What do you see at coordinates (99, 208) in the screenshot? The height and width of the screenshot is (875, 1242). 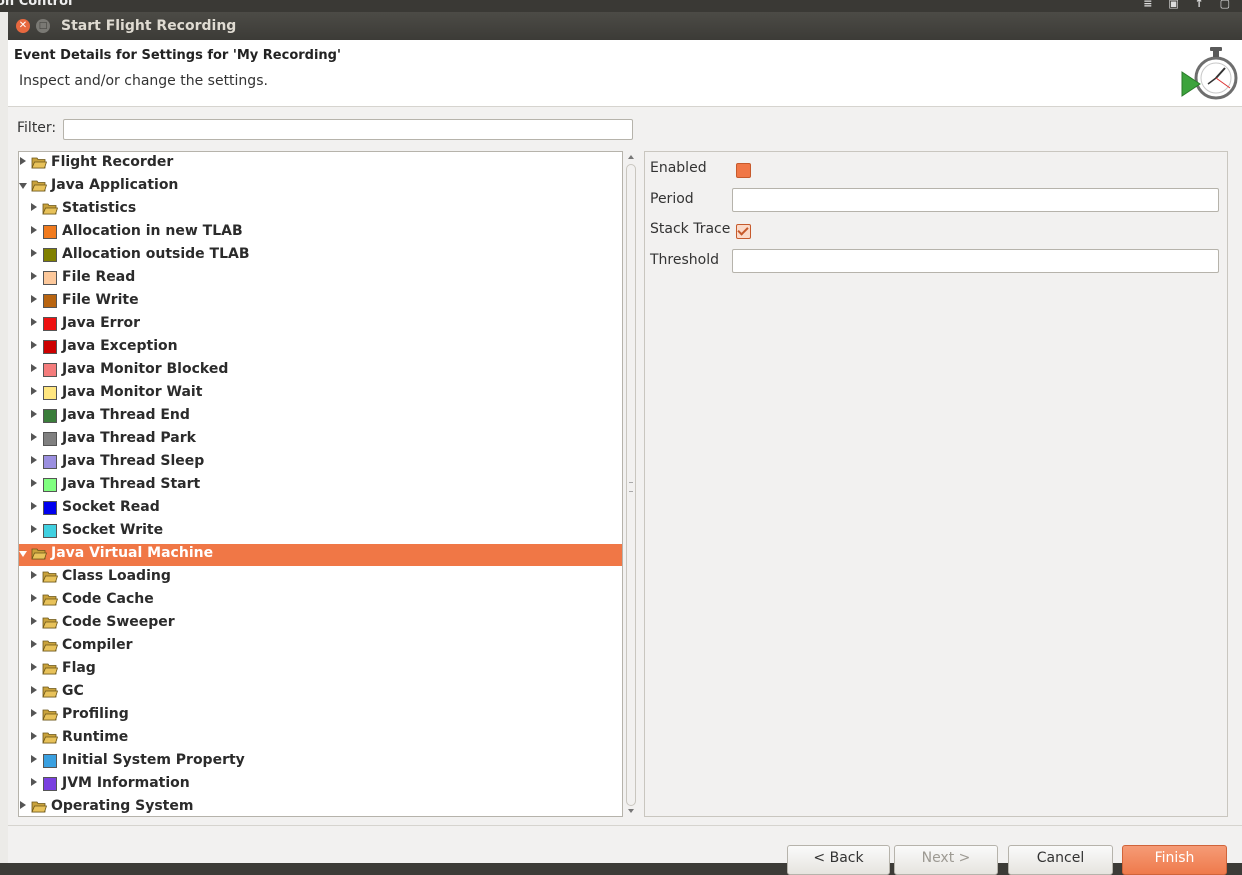 I see `tree-item-label: Statistics` at bounding box center [99, 208].